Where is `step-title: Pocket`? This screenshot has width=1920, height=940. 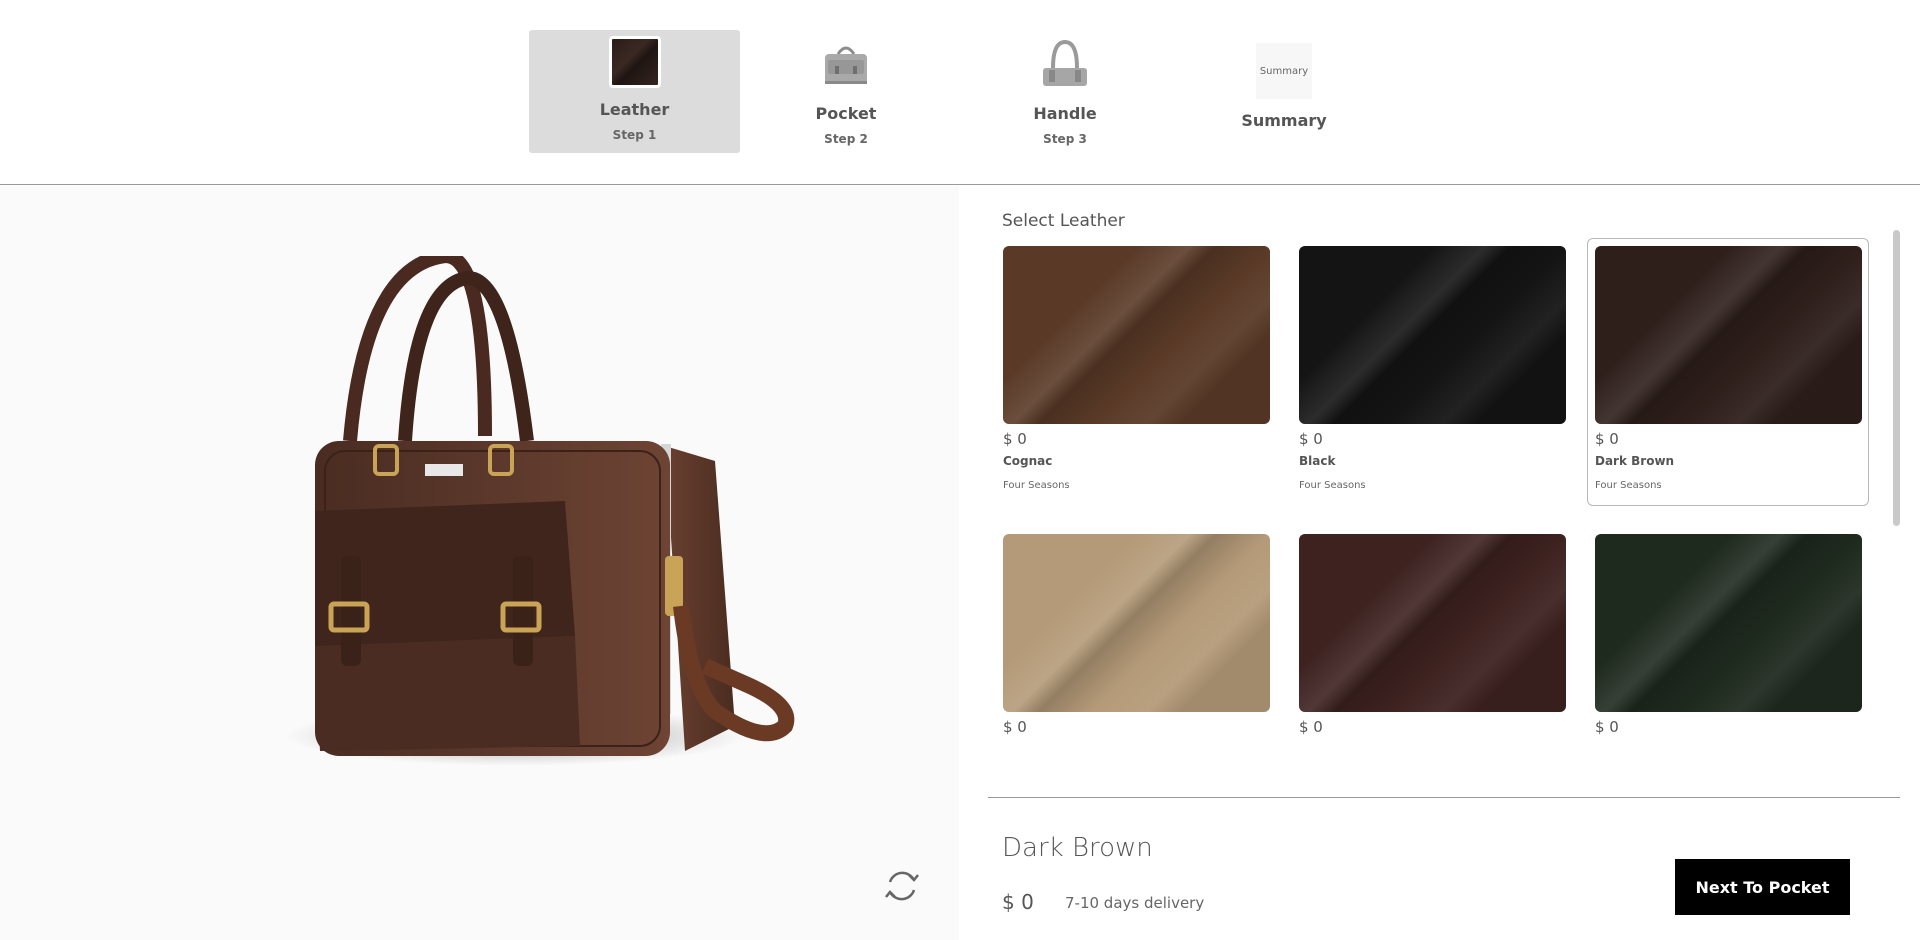 step-title: Pocket is located at coordinates (846, 113).